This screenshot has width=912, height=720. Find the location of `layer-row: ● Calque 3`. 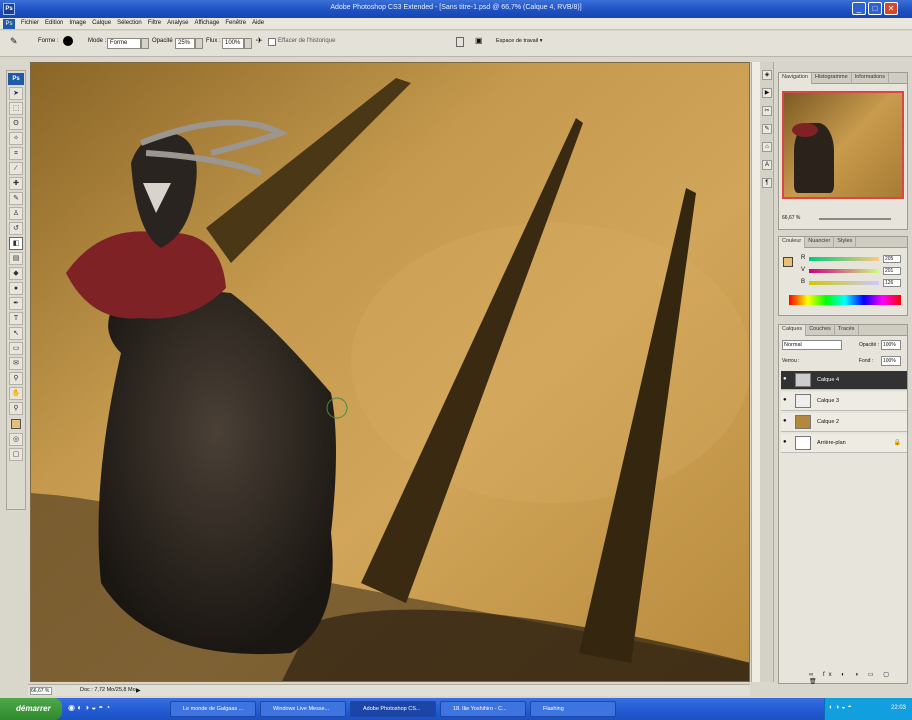

layer-row: ● Calque 3 is located at coordinates (844, 401).